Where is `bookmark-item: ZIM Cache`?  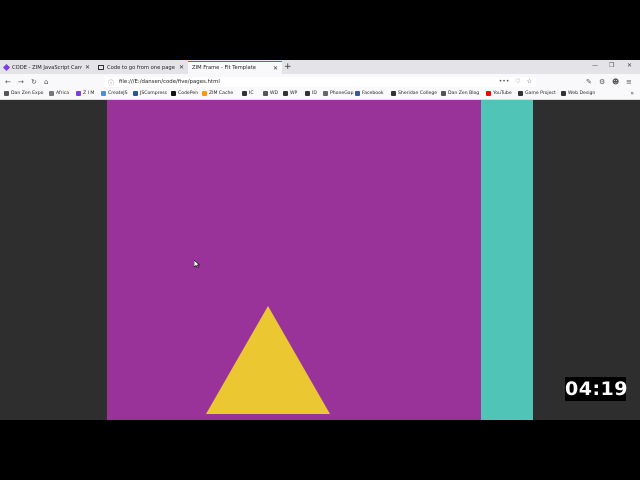 bookmark-item: ZIM Cache is located at coordinates (217, 93).